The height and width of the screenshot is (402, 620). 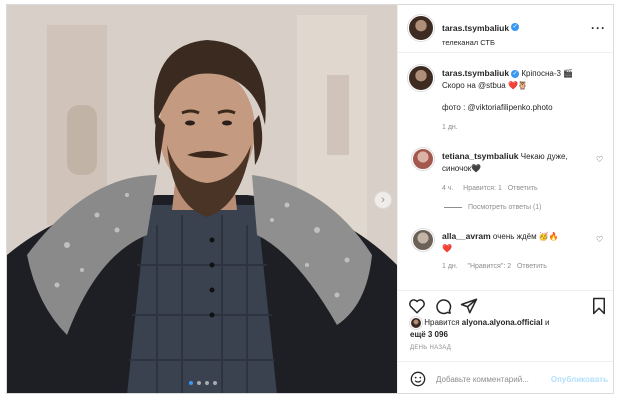 I want to click on comment-username: tetiana_tsymbaliuk, so click(x=480, y=156).